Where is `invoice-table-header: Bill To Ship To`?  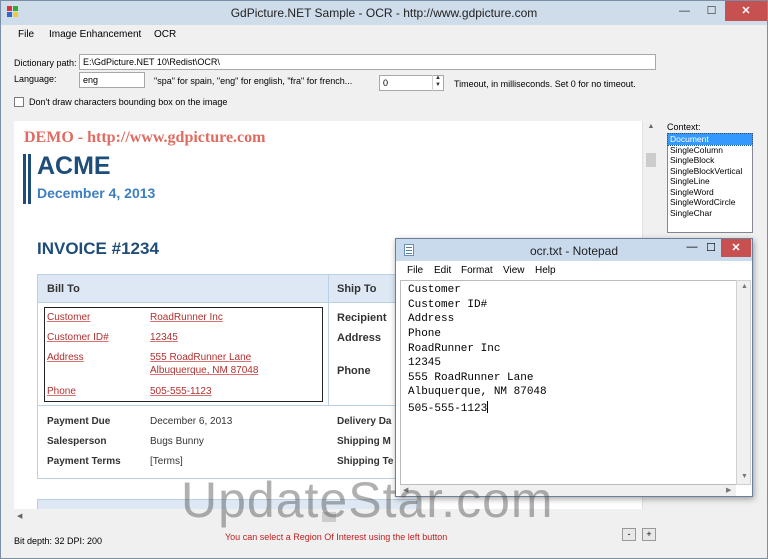 invoice-table-header: Bill To Ship To is located at coordinates (227, 289).